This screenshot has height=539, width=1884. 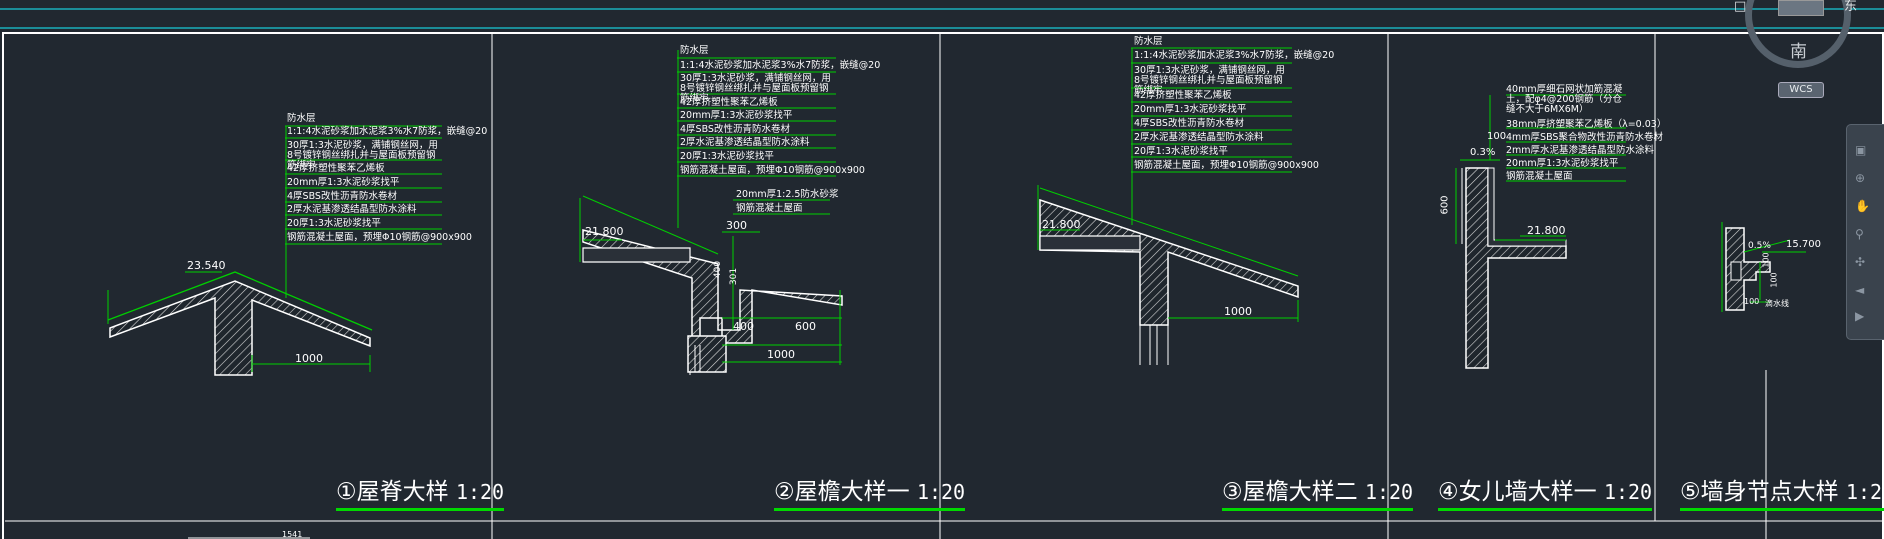 I want to click on p5-dim: 0.5%, so click(x=1759, y=246).